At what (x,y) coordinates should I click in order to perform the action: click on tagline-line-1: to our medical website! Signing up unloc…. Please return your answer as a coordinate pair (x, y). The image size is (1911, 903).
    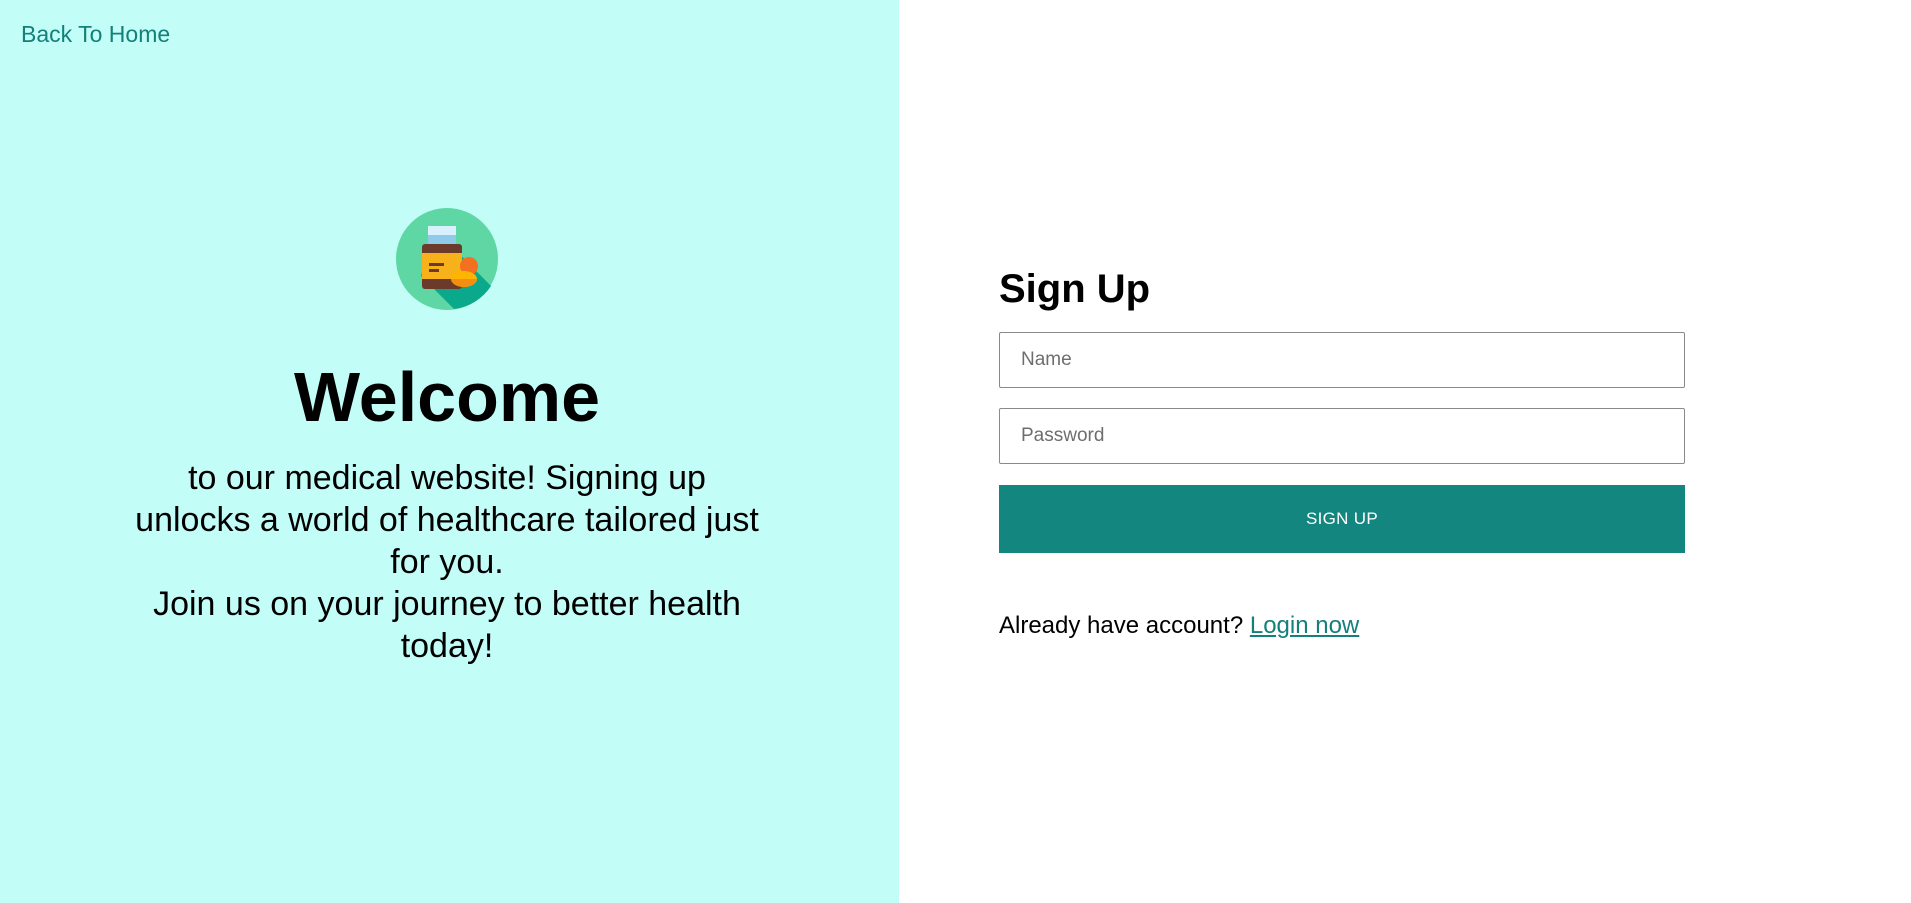
    Looking at the image, I should click on (447, 520).